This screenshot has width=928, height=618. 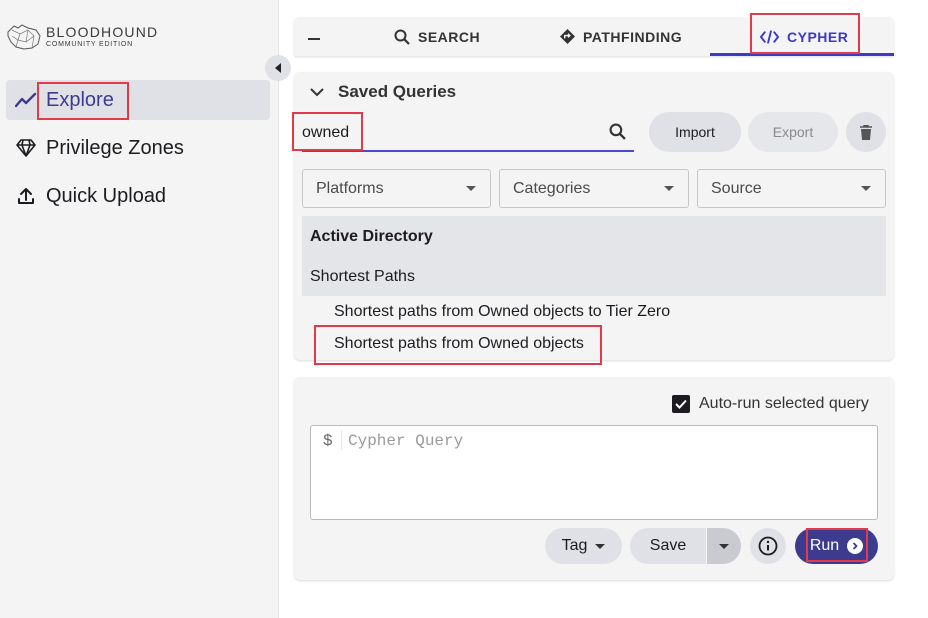 I want to click on run-button: Run, so click(x=836, y=546).